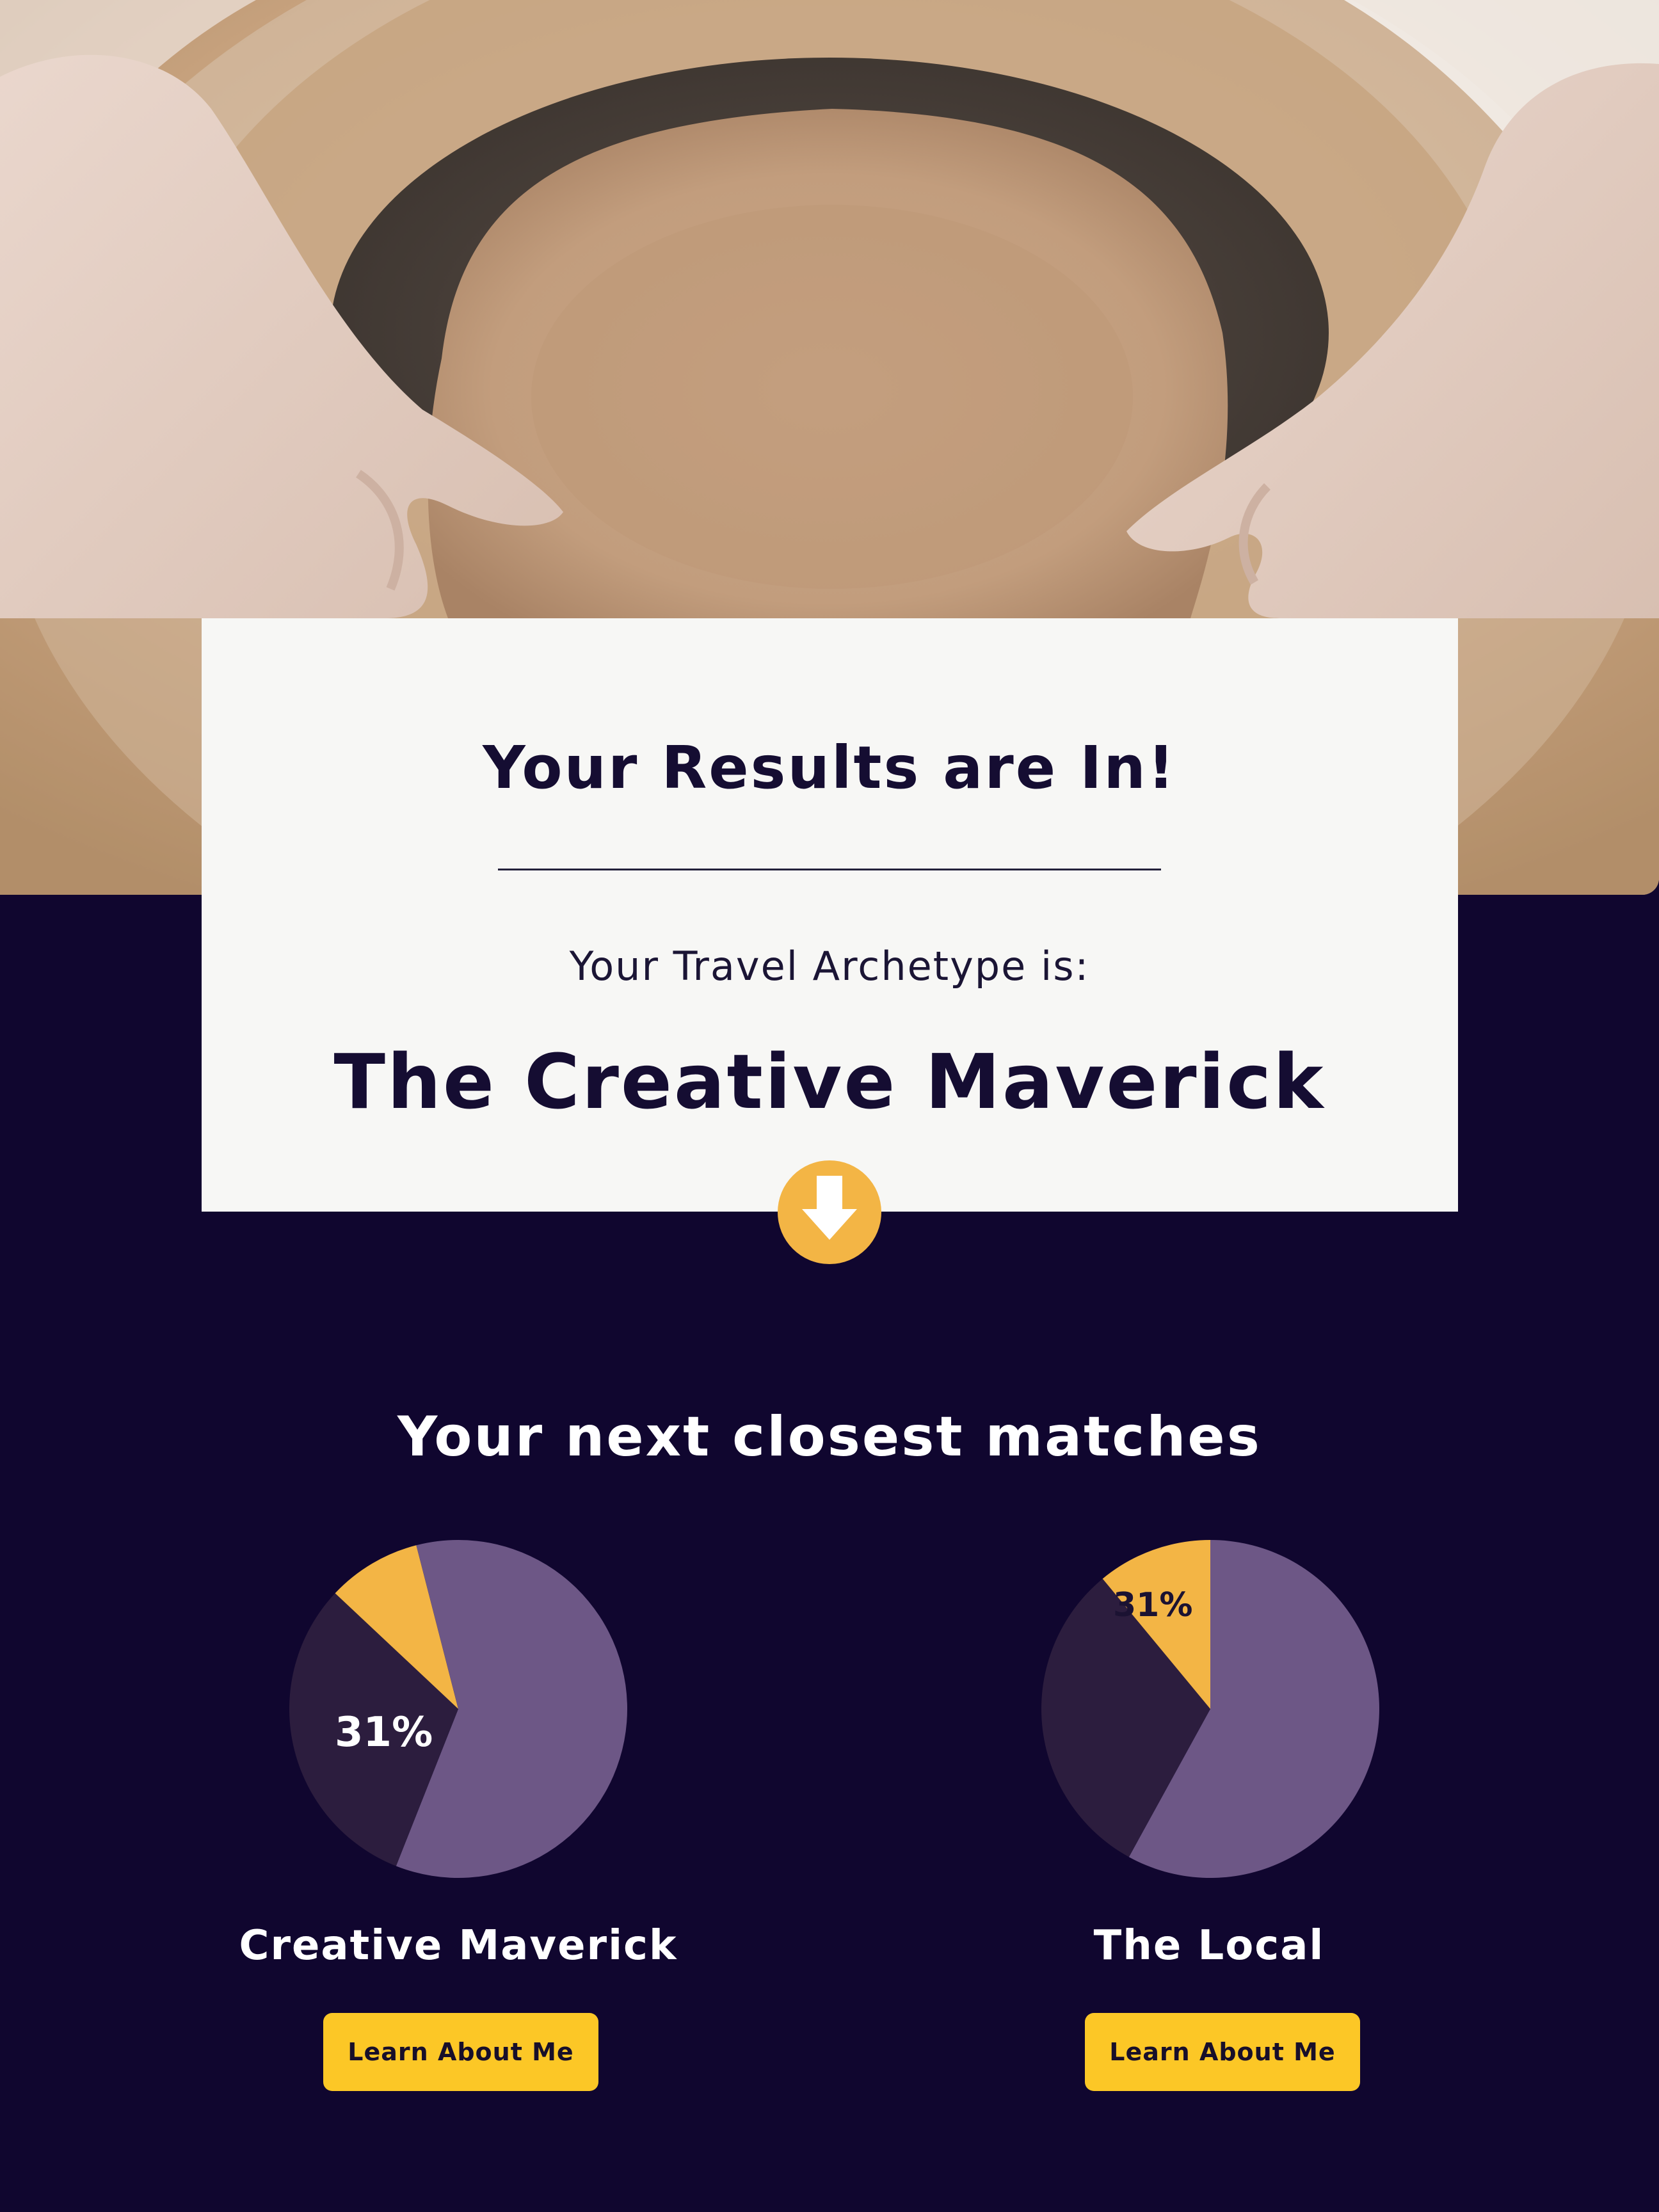  I want to click on matches-title: Your next closest matches, so click(829, 1437).